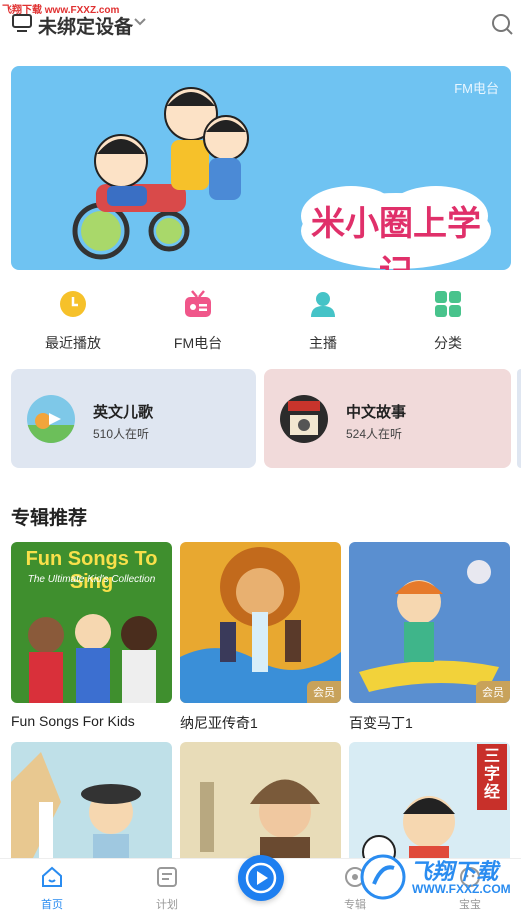 The image size is (521, 910). What do you see at coordinates (198, 303) in the screenshot?
I see `radio-icon` at bounding box center [198, 303].